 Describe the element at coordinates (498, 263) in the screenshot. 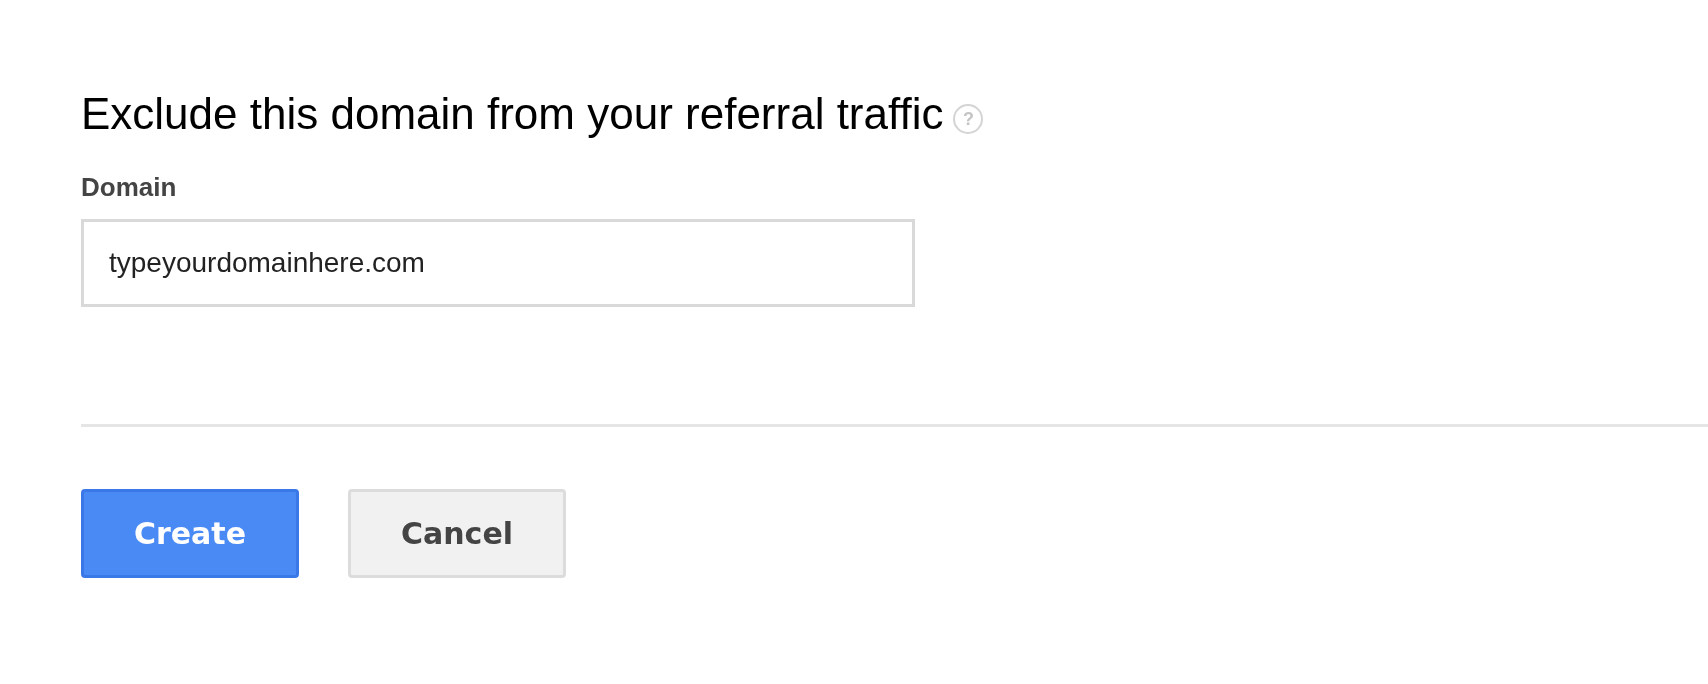

I see `domain-field: typeyourdomainhere.com` at that location.